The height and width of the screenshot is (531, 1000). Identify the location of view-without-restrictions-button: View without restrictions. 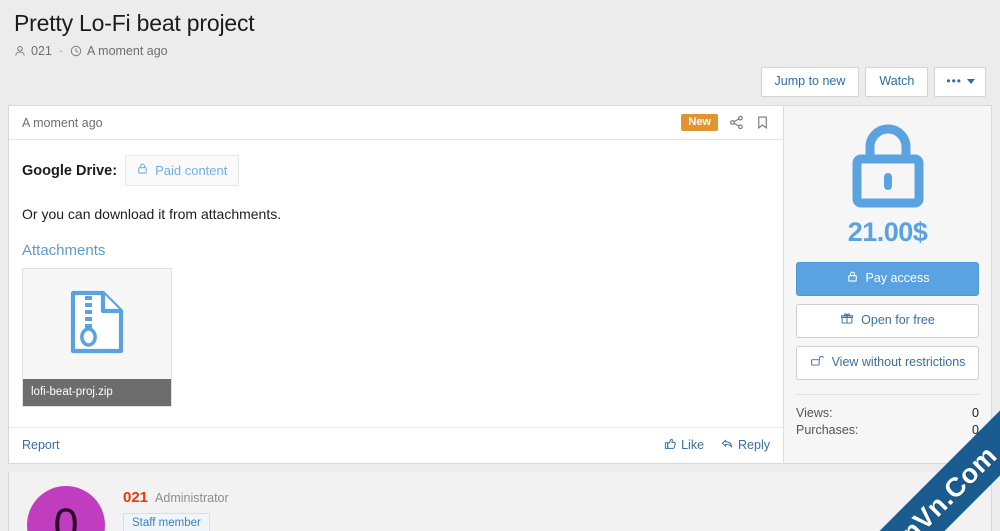
(887, 363).